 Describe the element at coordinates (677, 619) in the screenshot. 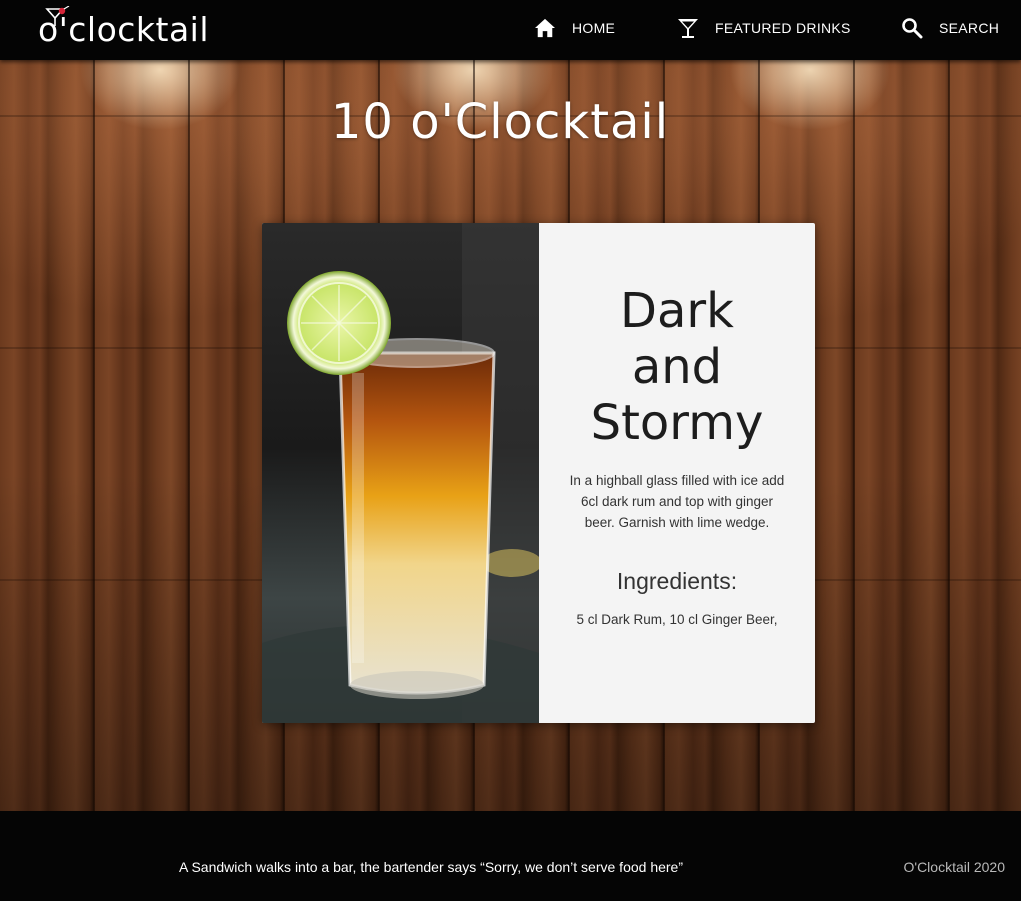

I see `ingredients-list: 5 cl Dark Rum, 10 cl Ginger Beer,` at that location.